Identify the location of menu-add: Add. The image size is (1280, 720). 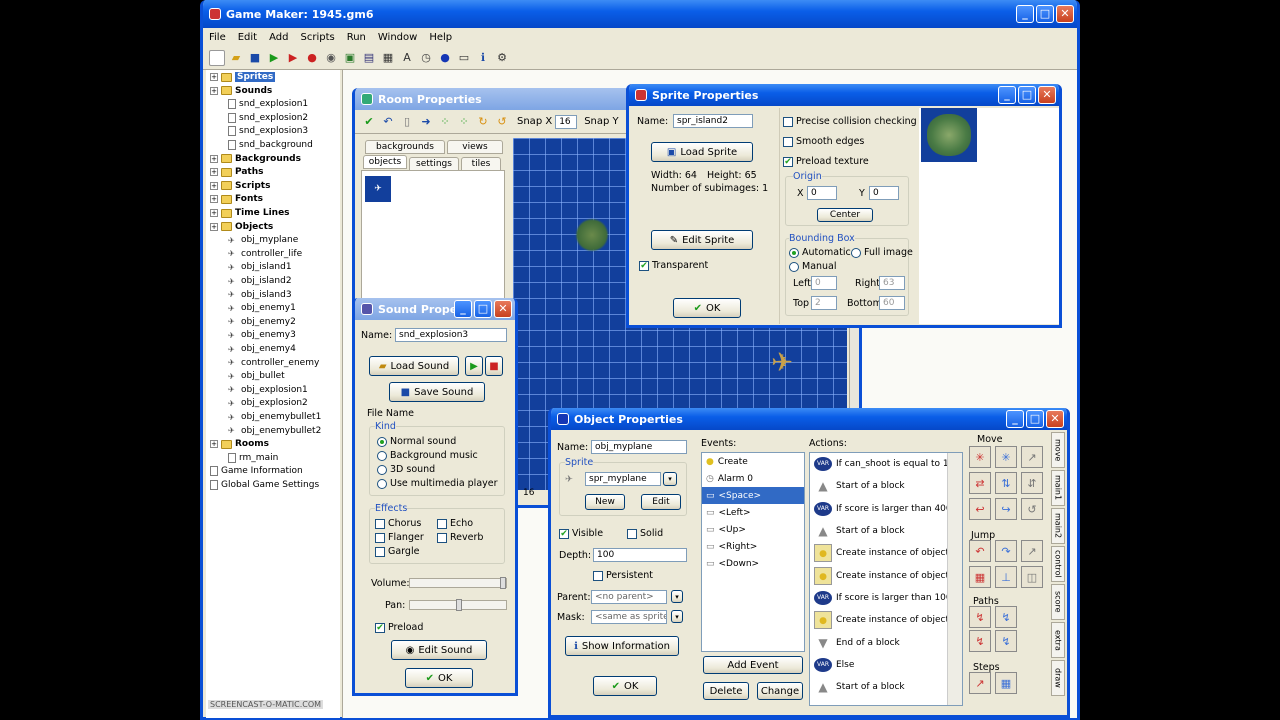
(278, 37).